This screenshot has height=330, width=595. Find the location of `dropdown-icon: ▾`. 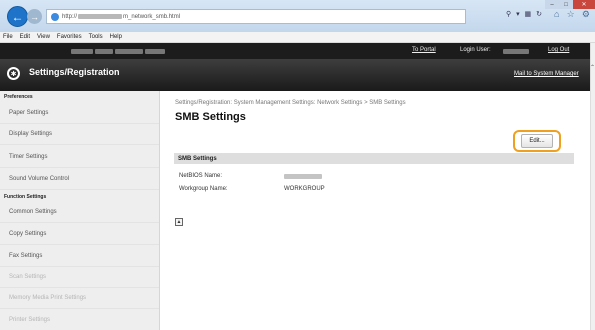

dropdown-icon: ▾ is located at coordinates (518, 14).